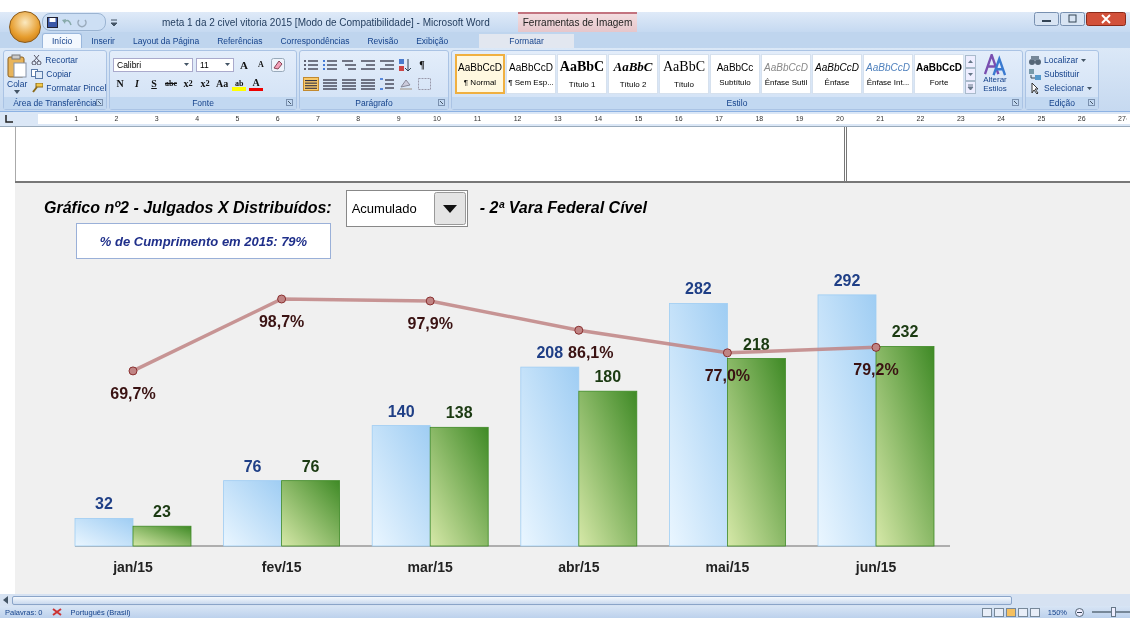 This screenshot has height=619, width=1130. What do you see at coordinates (786, 74) in the screenshot?
I see `style-preset: AaBbCcD Ênfase Sutil` at bounding box center [786, 74].